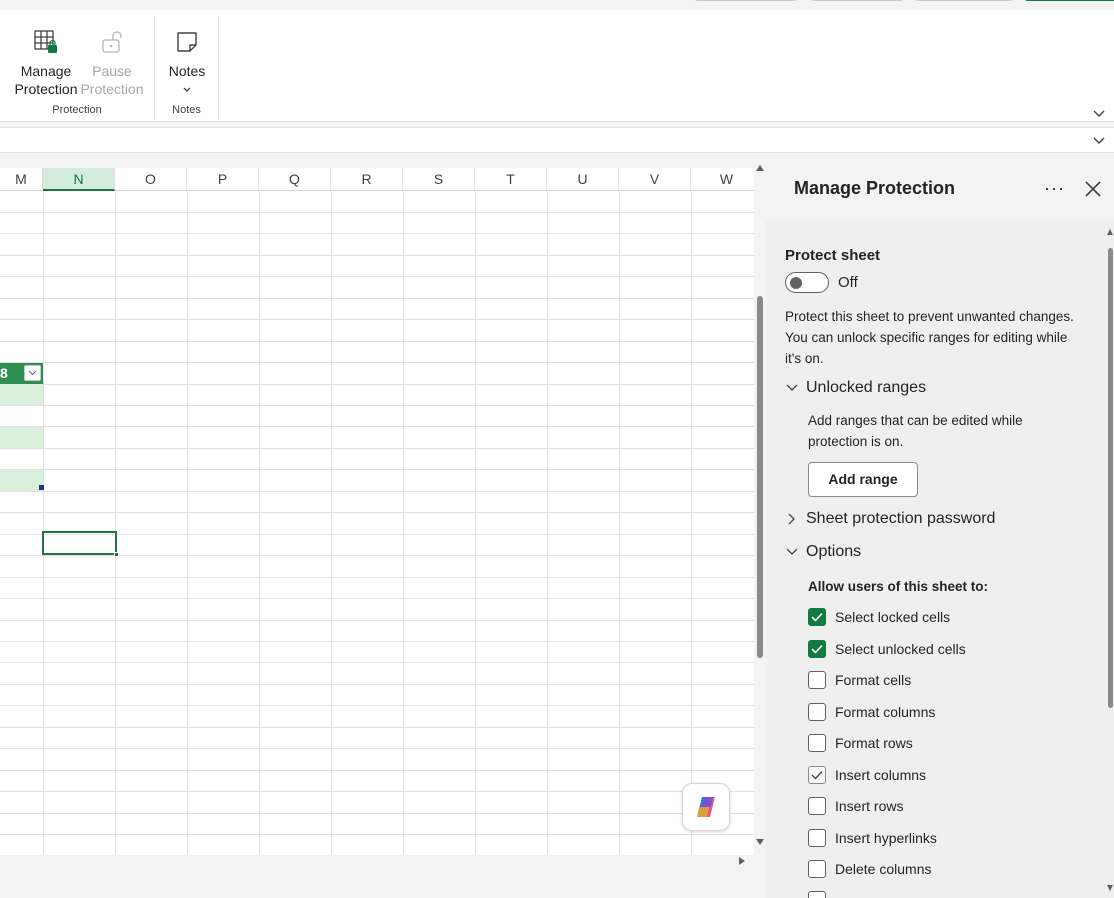 This screenshot has height=898, width=1114. I want to click on pane-scroll-thumb, so click(1110, 478).